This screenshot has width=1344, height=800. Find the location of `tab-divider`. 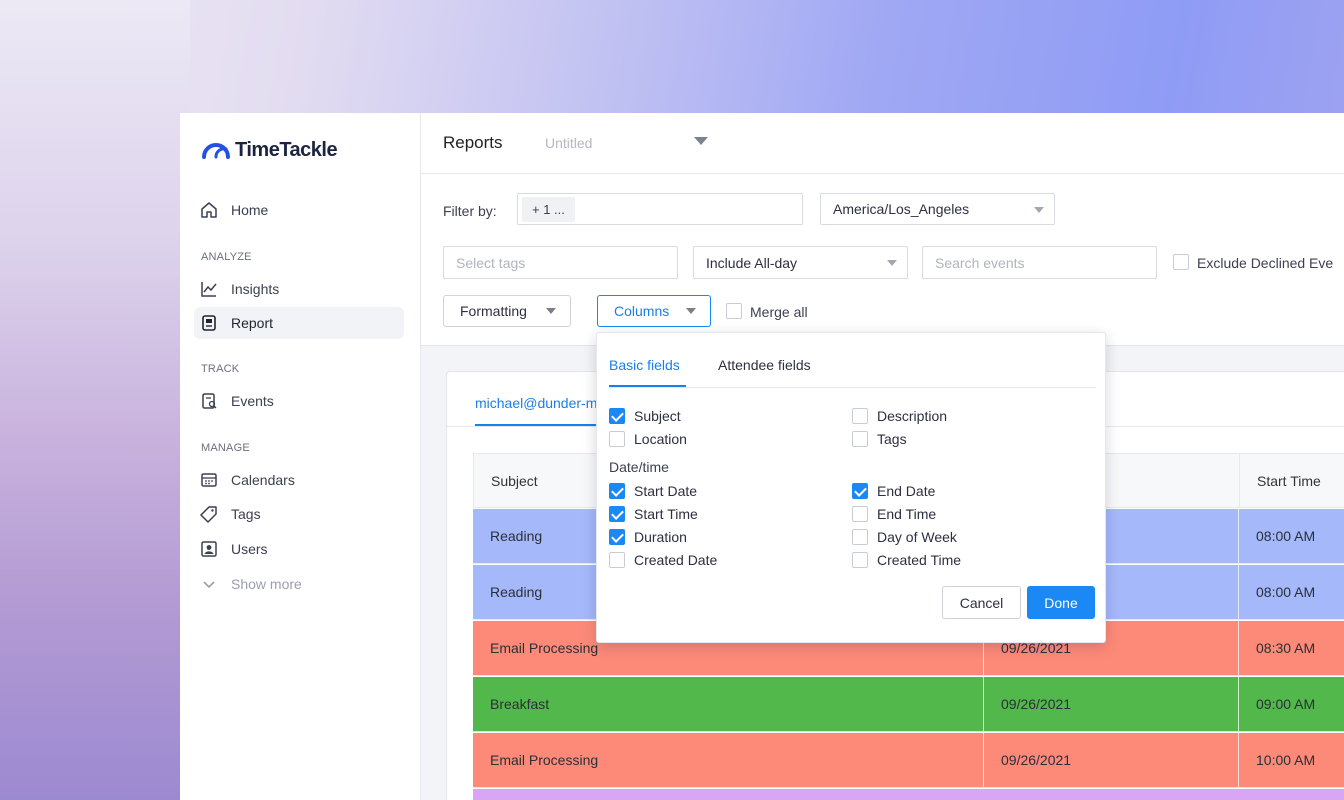

tab-divider is located at coordinates (852, 387).